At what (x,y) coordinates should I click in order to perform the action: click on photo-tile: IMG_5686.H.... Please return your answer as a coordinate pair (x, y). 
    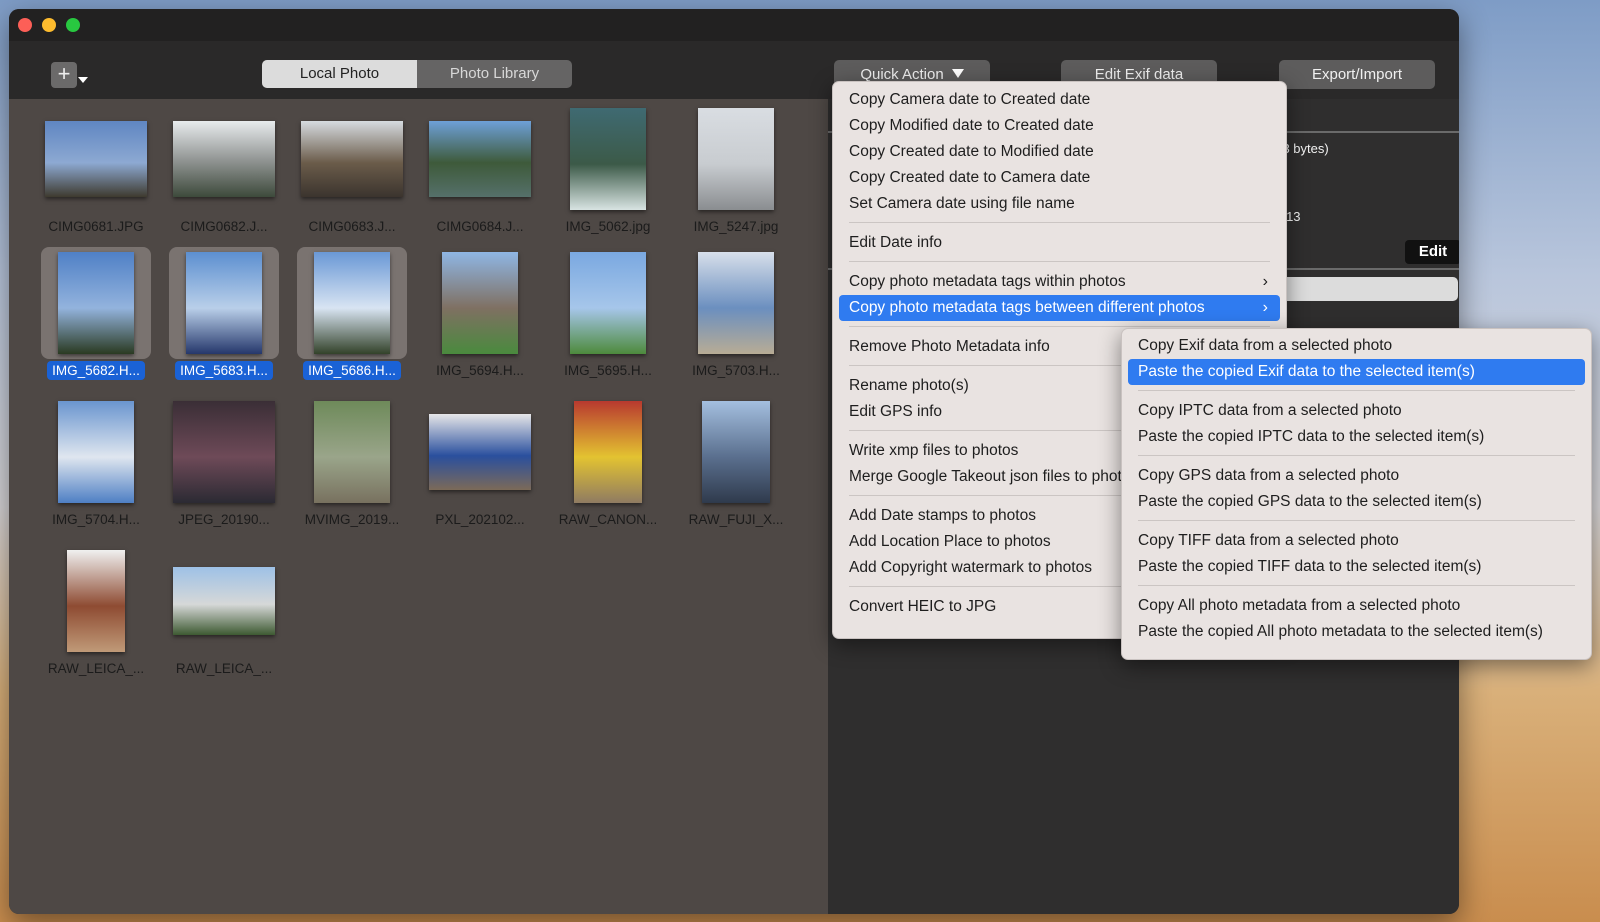
    Looking at the image, I should click on (352, 317).